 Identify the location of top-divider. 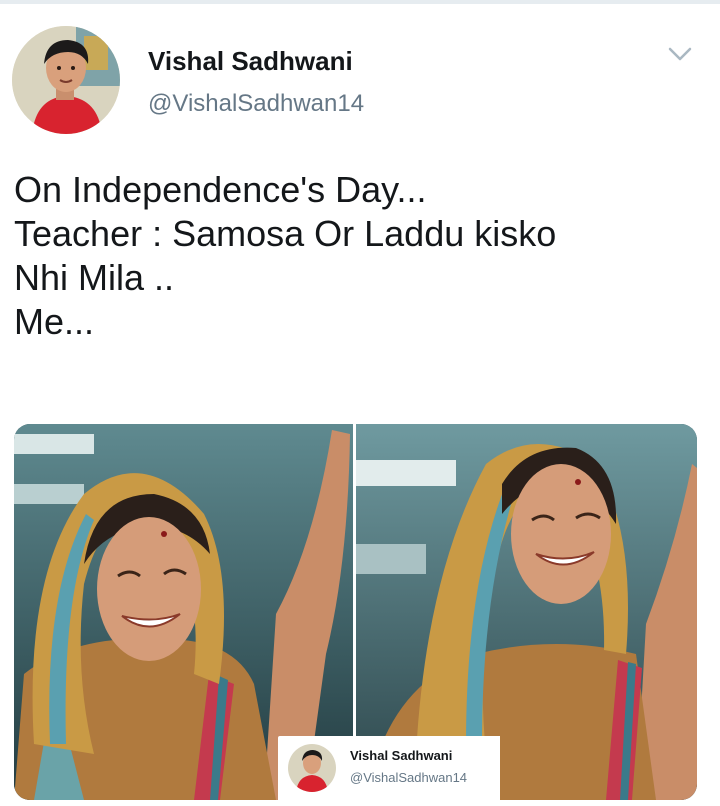
(360, 2).